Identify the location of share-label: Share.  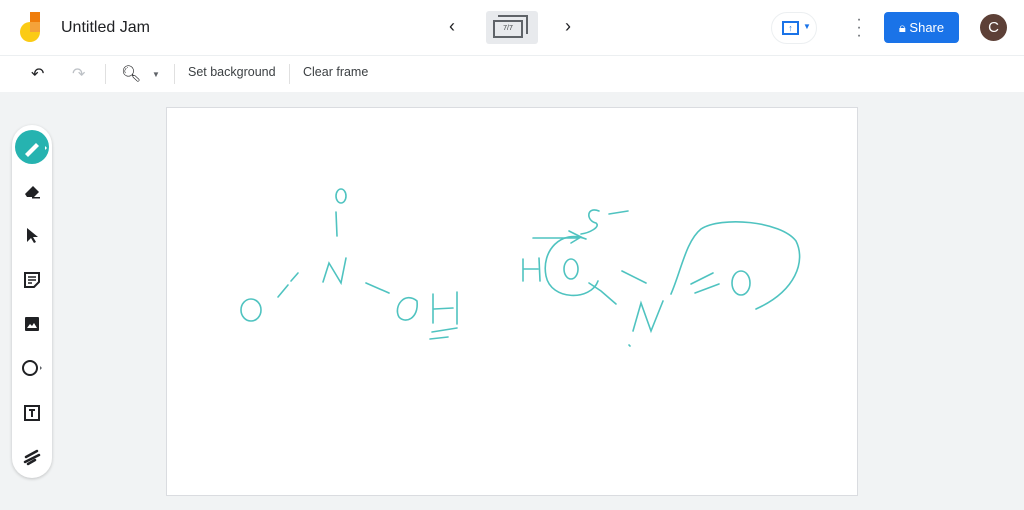
(927, 27).